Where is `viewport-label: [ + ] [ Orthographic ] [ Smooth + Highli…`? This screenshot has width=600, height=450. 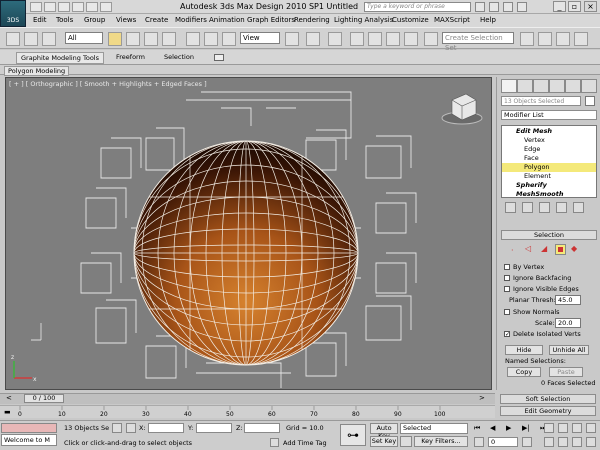
viewport-label: [ + ] [ Orthographic ] [ Smooth + Highli… is located at coordinates (108, 84).